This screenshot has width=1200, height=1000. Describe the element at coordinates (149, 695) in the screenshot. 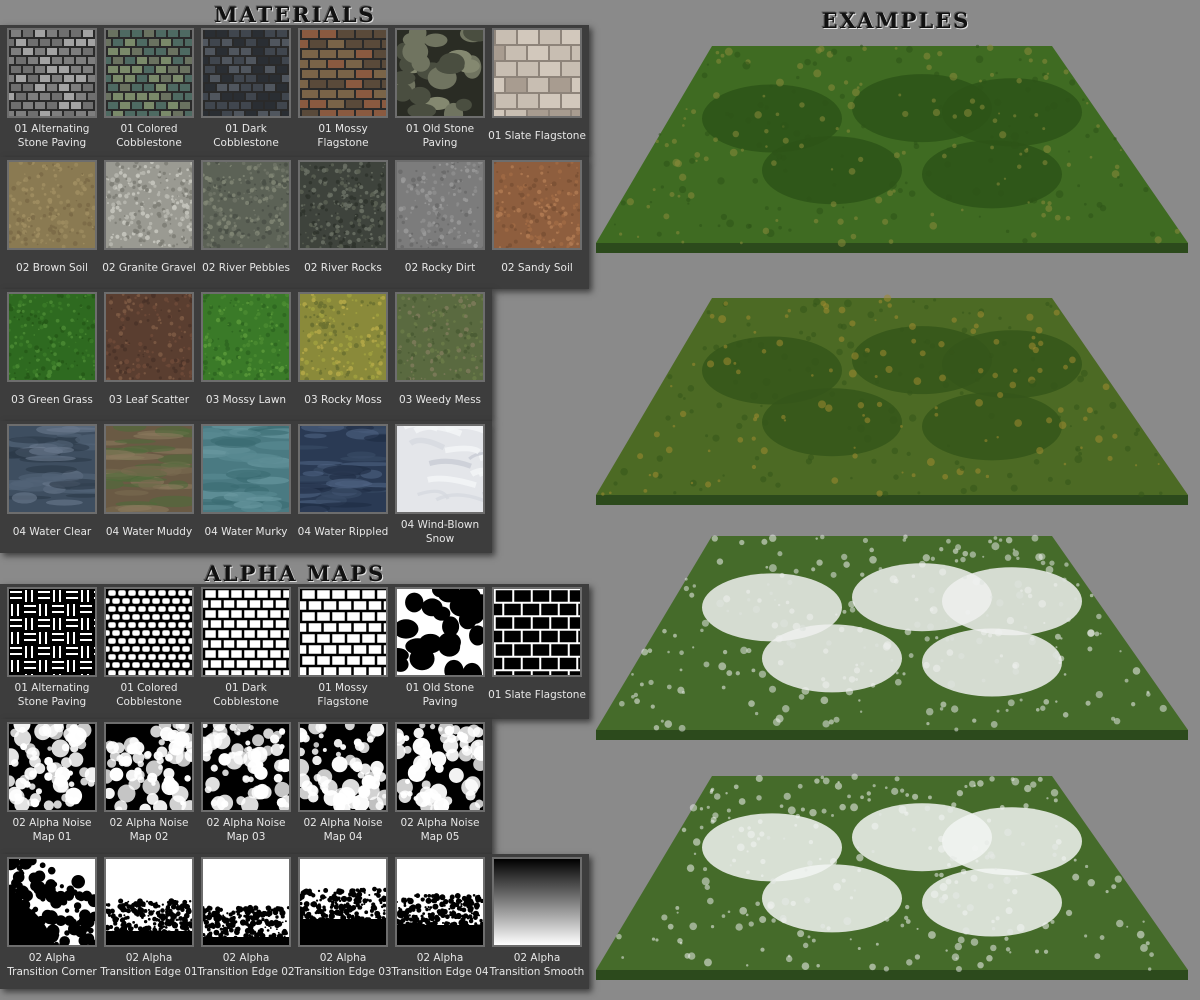

I see `alpha-map-label: 01 Colored Cobblestone` at that location.